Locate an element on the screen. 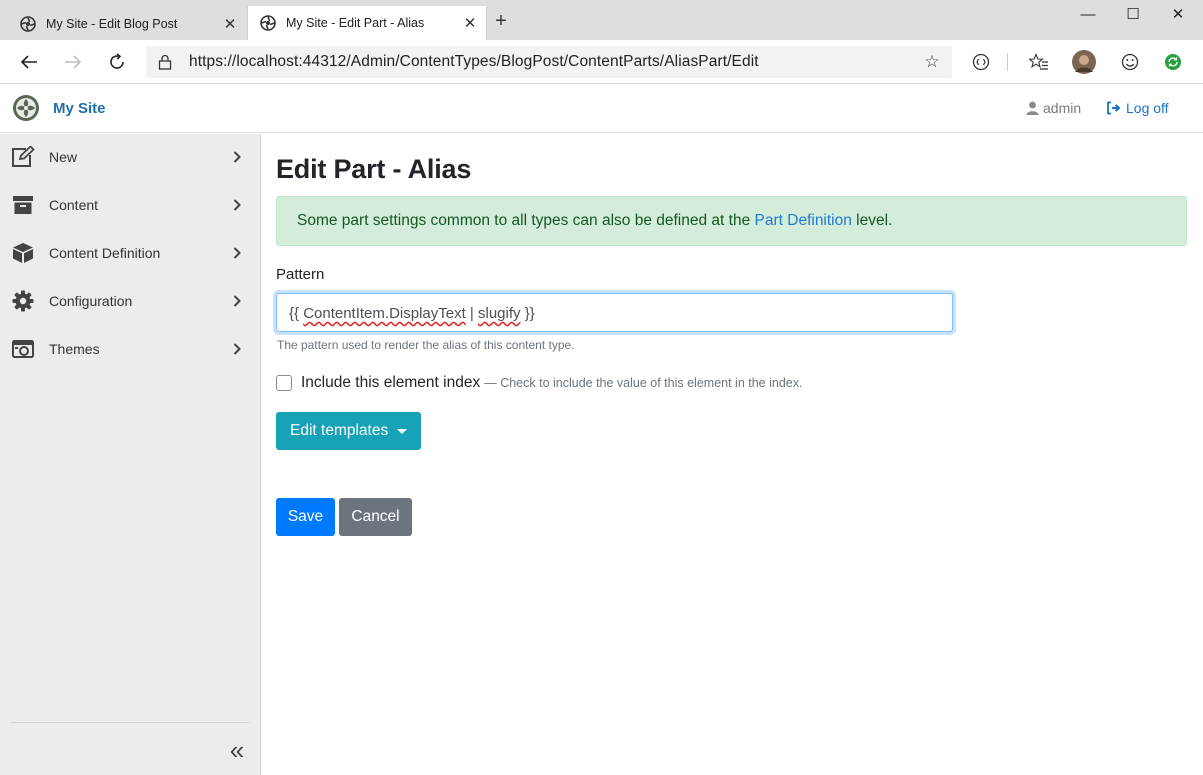 This screenshot has height=775, width=1203. tab-title: My Site - Edit Part - Alias is located at coordinates (355, 23).